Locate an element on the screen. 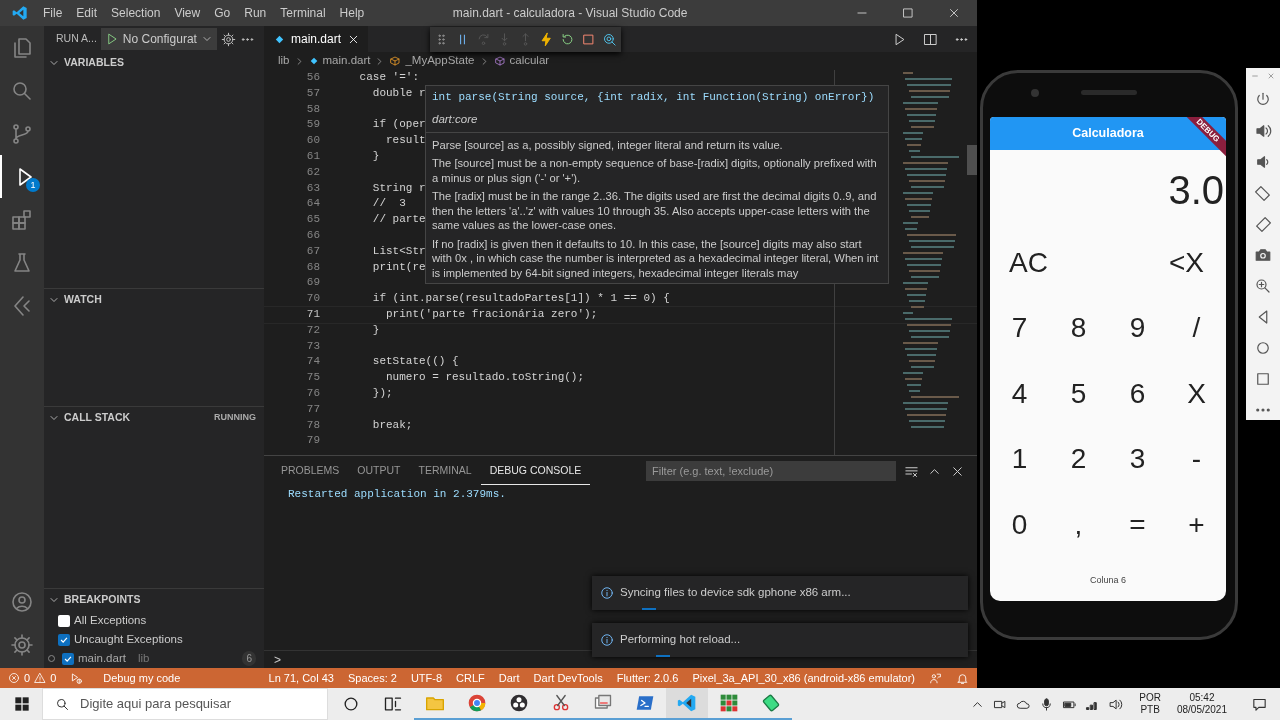 The height and width of the screenshot is (720, 1280). code-line: }); is located at coordinates (382, 392).